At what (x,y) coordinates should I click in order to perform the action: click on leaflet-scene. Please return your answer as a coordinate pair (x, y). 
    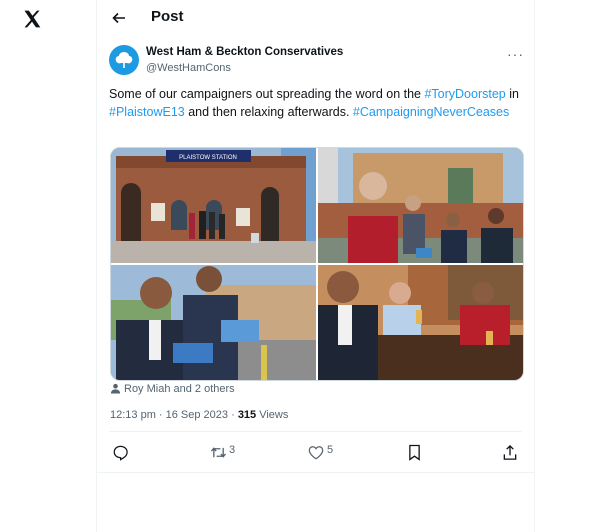
    Looking at the image, I should click on (213, 322).